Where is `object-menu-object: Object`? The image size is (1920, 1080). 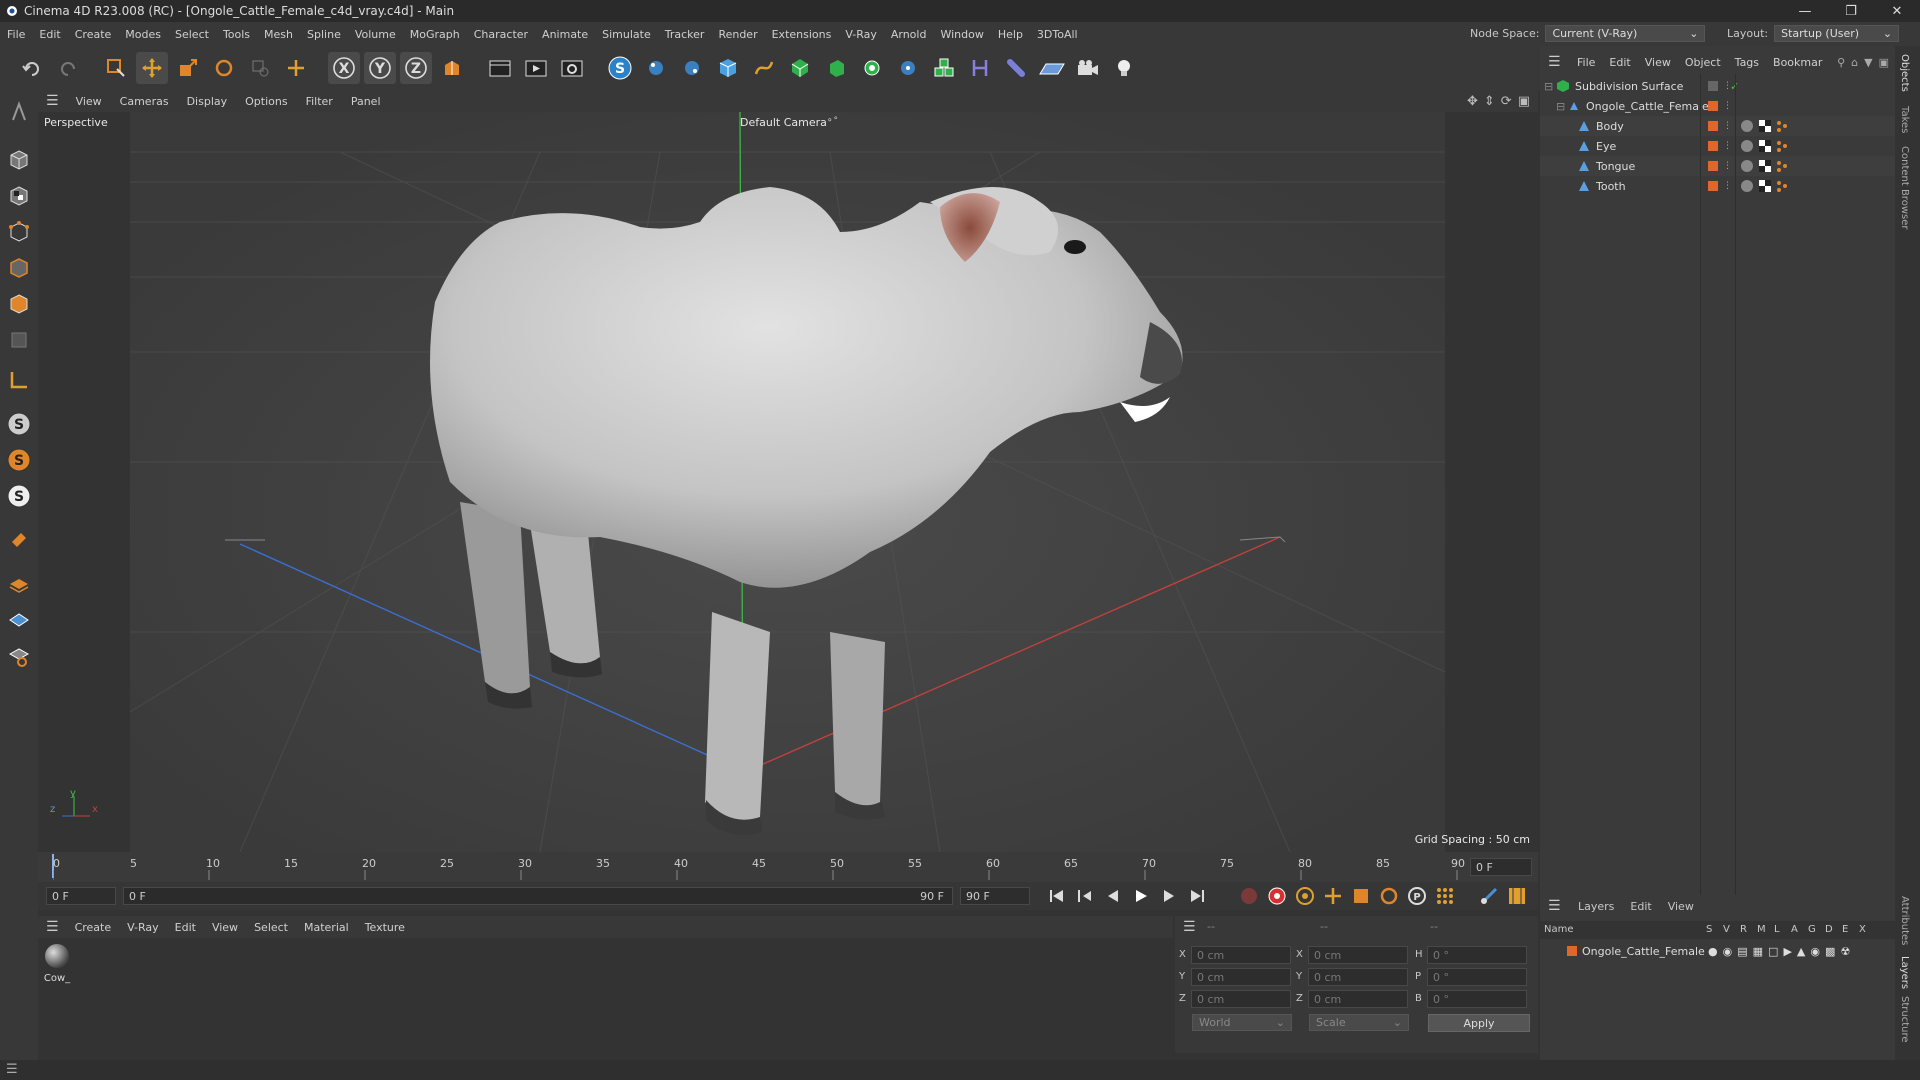 object-menu-object: Object is located at coordinates (1703, 62).